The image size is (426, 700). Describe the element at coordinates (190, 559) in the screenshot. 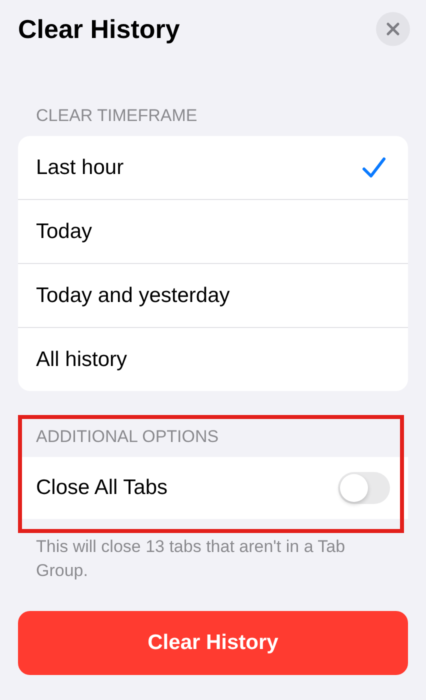

I see `footnote-text: This will close 13 tabs that aren't in a Tab Group.` at that location.